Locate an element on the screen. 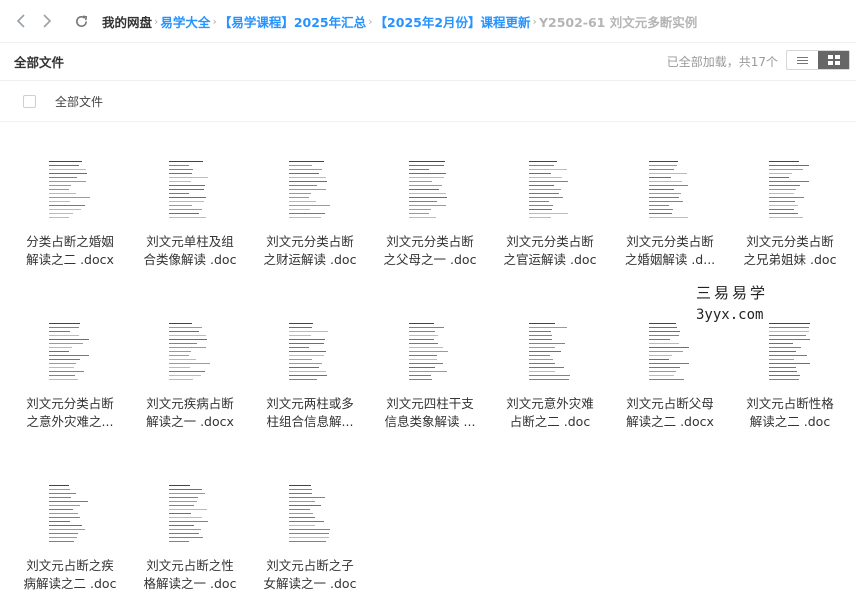 The width and height of the screenshot is (856, 605). file-name: 刘文元占断父母 解读之二 .docx is located at coordinates (670, 413).